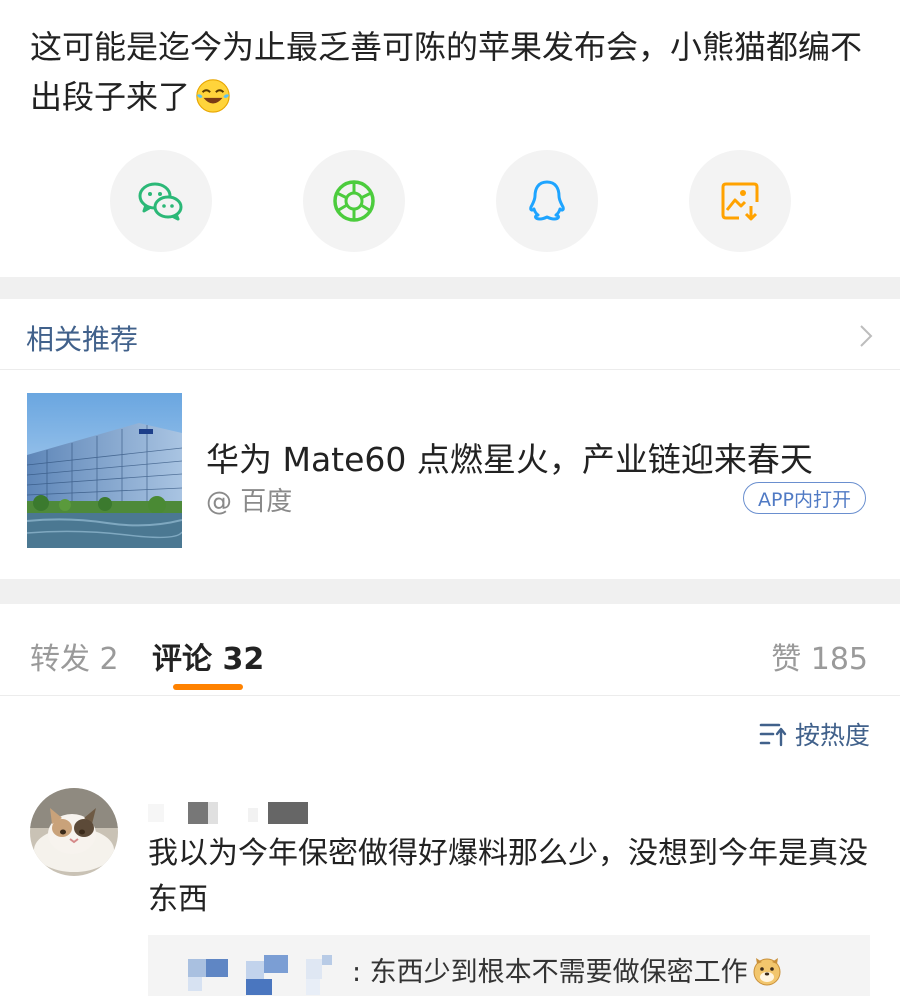 This screenshot has height=996, width=900. What do you see at coordinates (208, 687) in the screenshot?
I see `active-tab-indicator` at bounding box center [208, 687].